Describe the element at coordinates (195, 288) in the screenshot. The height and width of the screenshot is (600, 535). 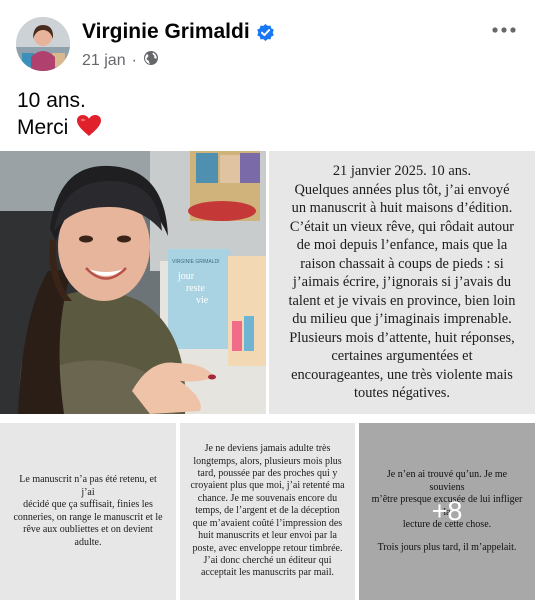
I see `book-cover-word: reste` at that location.